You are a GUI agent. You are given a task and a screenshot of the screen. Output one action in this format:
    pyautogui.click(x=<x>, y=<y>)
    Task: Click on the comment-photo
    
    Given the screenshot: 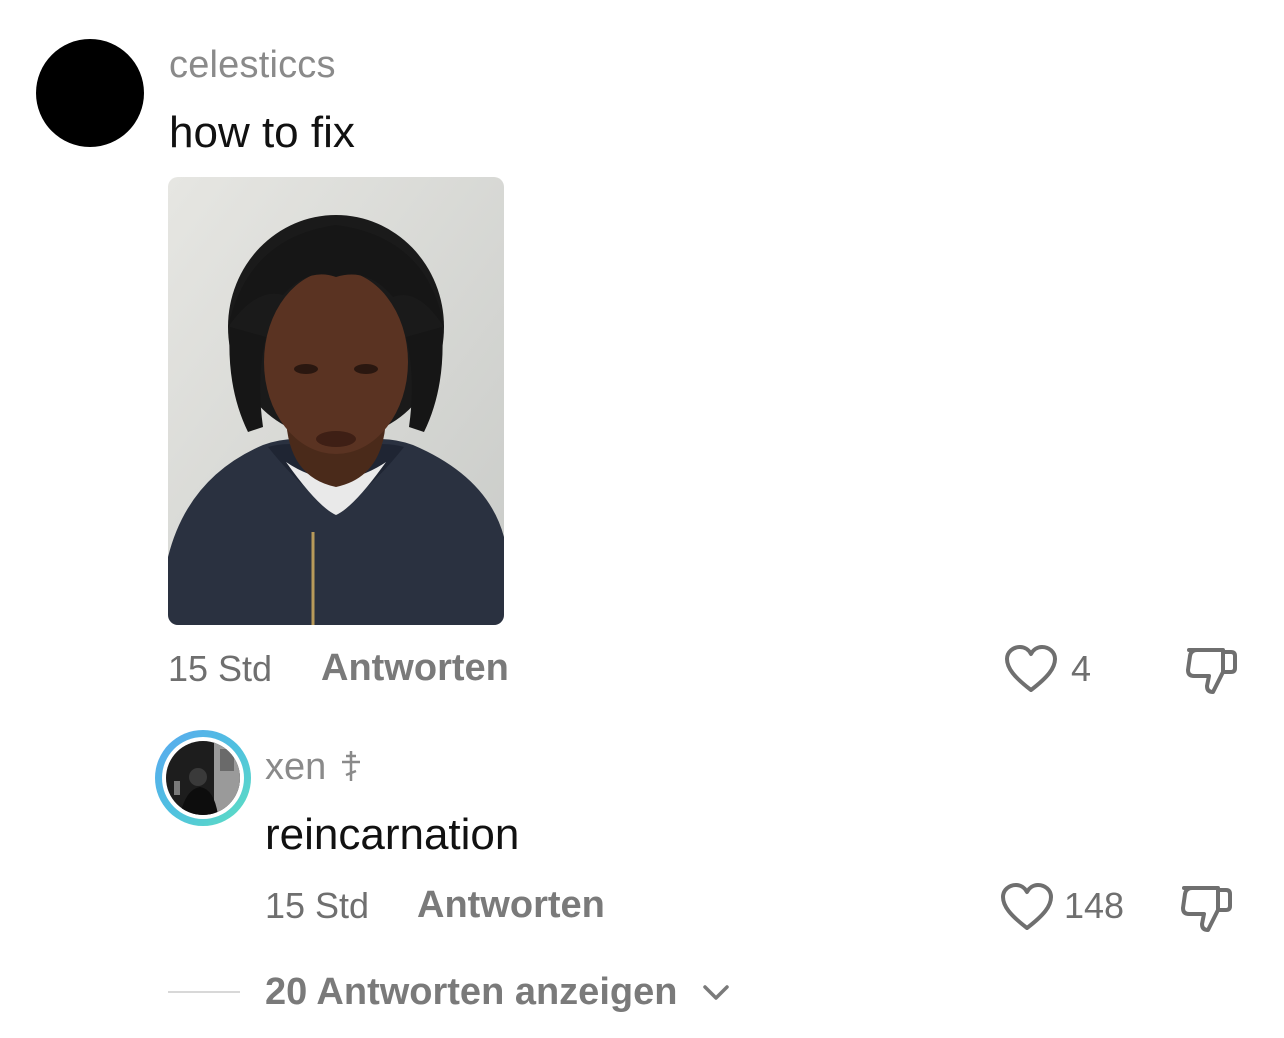 What is the action you would take?
    pyautogui.click(x=336, y=401)
    